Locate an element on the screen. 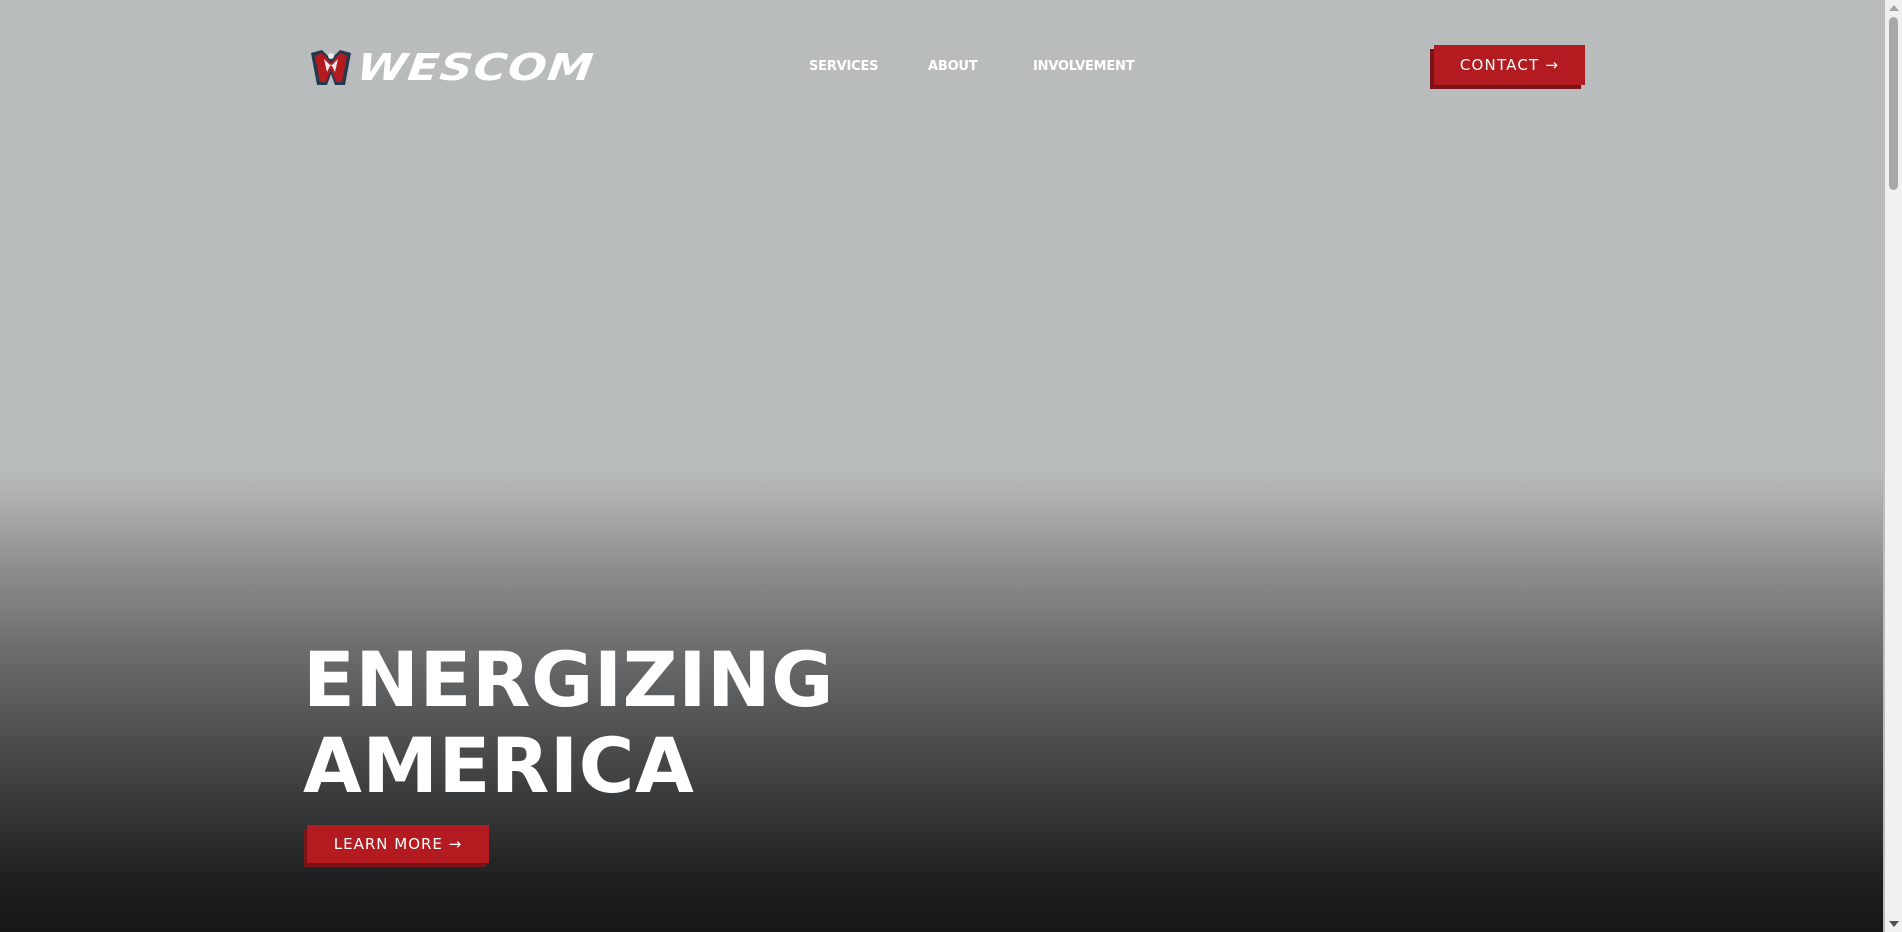 The height and width of the screenshot is (932, 1902). nav-services: SERVICES is located at coordinates (844, 66).